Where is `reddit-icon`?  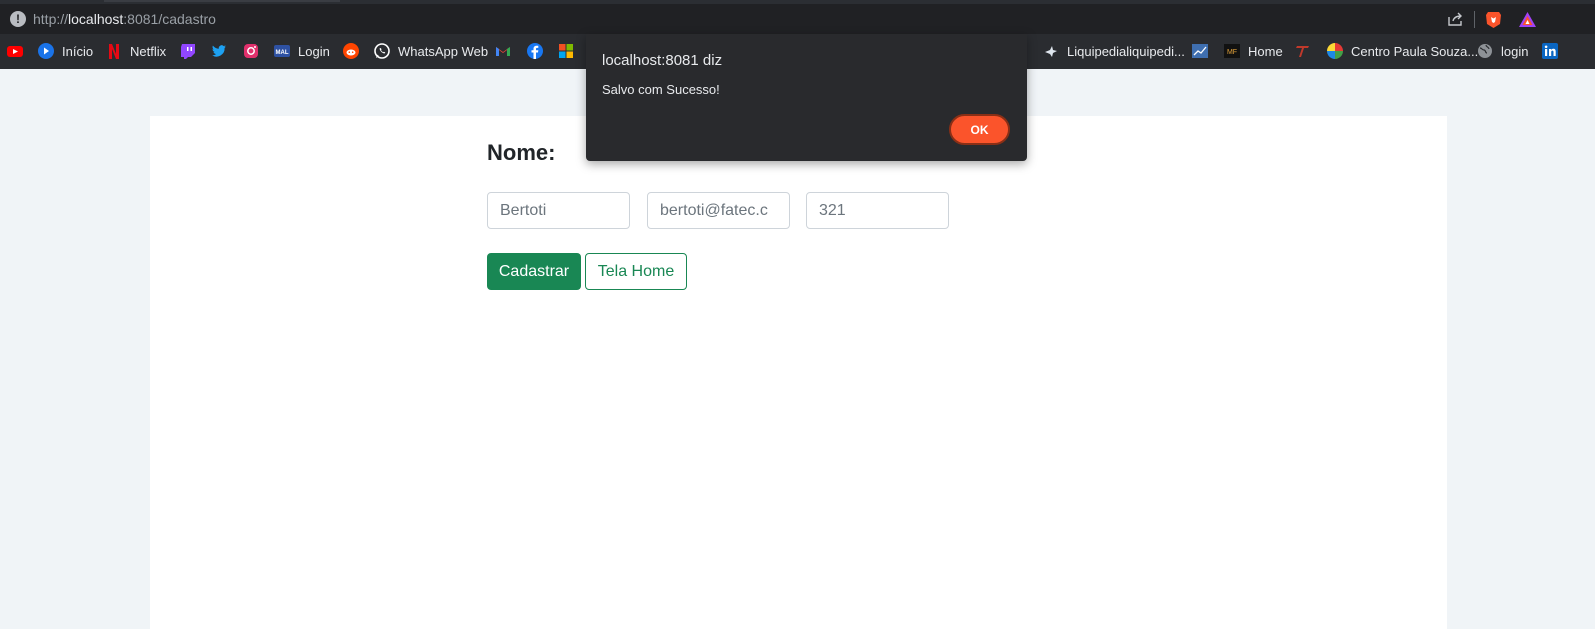
reddit-icon is located at coordinates (351, 51).